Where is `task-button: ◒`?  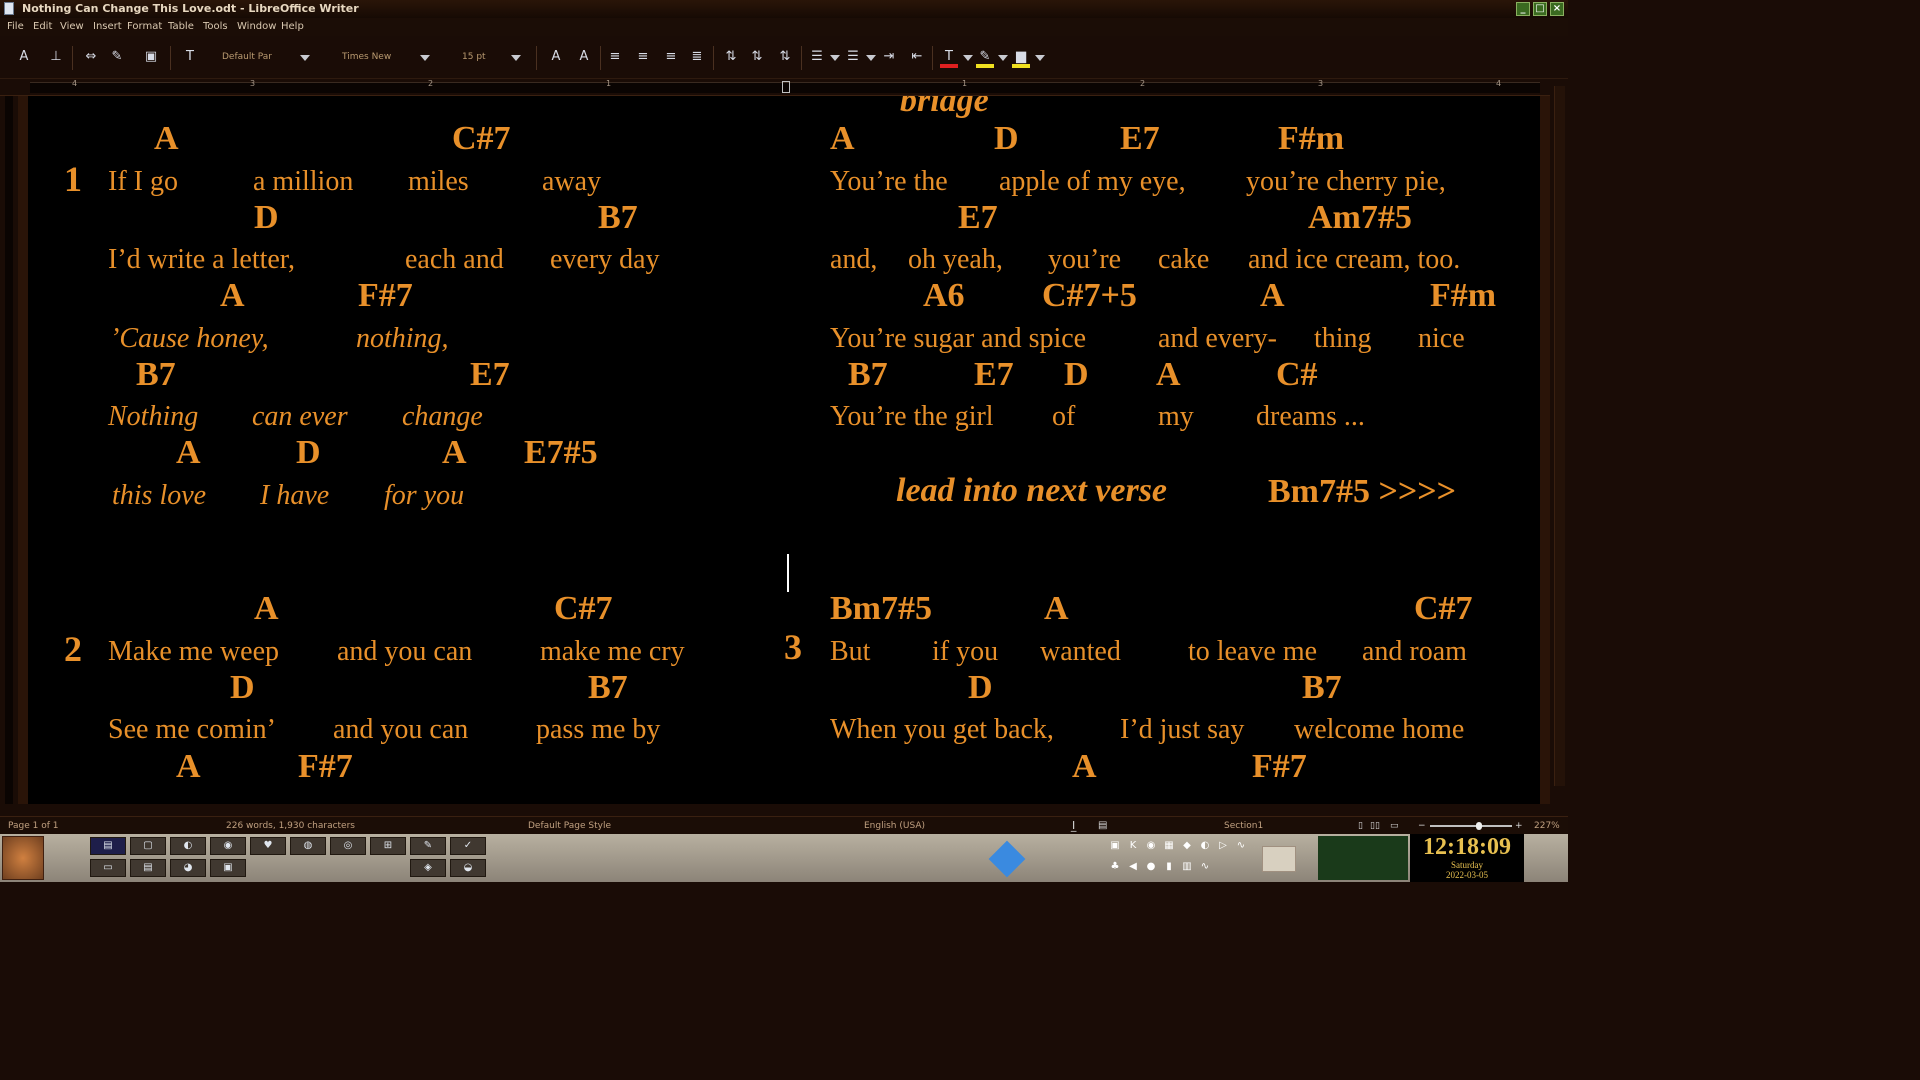
task-button: ◒ is located at coordinates (468, 868).